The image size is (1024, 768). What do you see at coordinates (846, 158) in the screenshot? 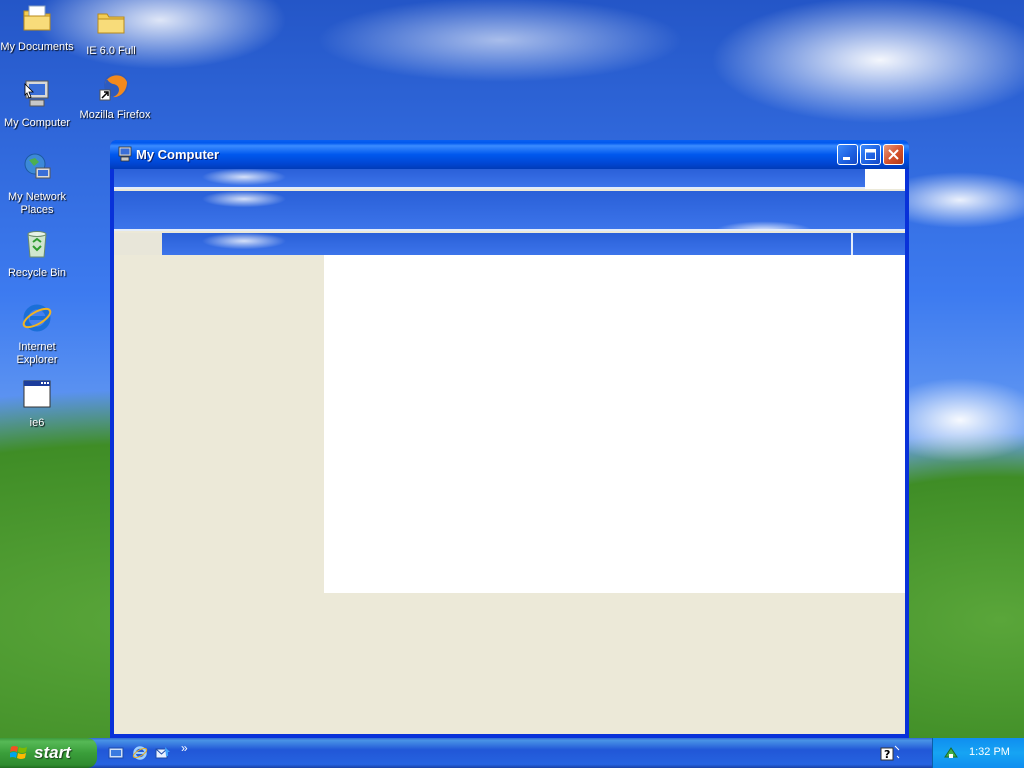
I see `minimize-icon` at bounding box center [846, 158].